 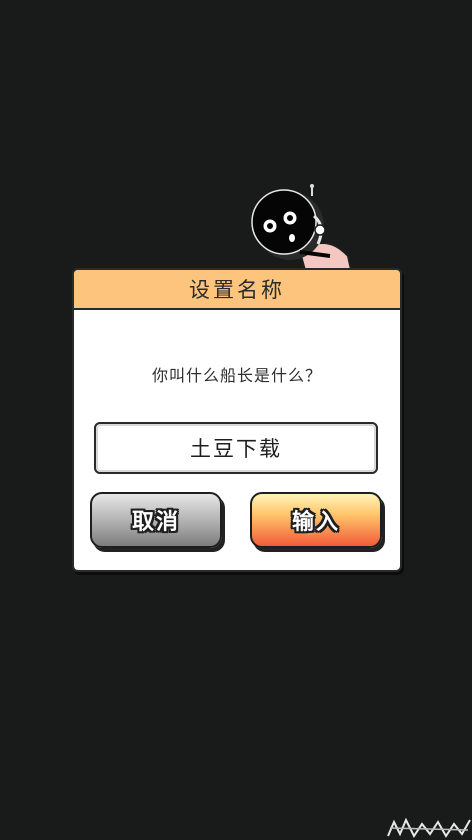 What do you see at coordinates (236, 375) in the screenshot?
I see `dialog-prompt: 你叫什么船长是什么？` at bounding box center [236, 375].